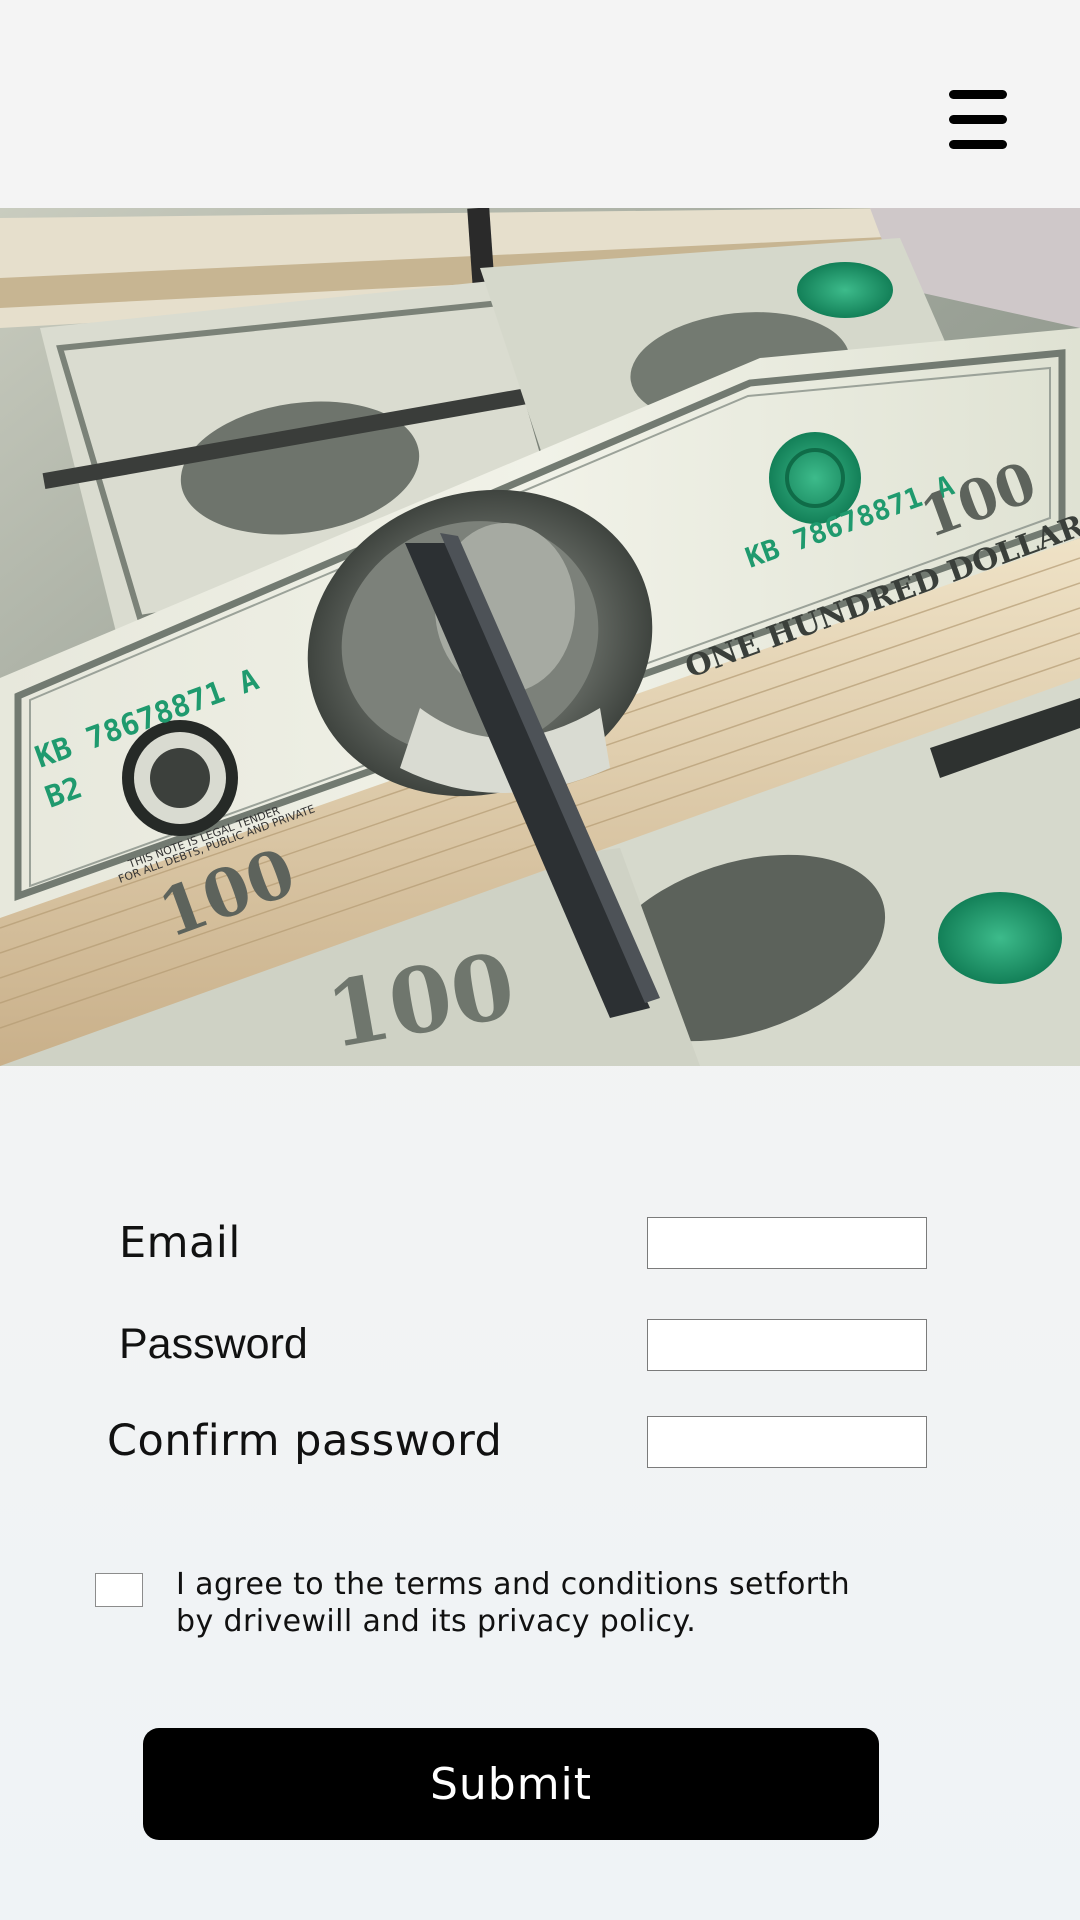 The width and height of the screenshot is (1080, 1920). What do you see at coordinates (213, 1344) in the screenshot?
I see `password-label: Password` at bounding box center [213, 1344].